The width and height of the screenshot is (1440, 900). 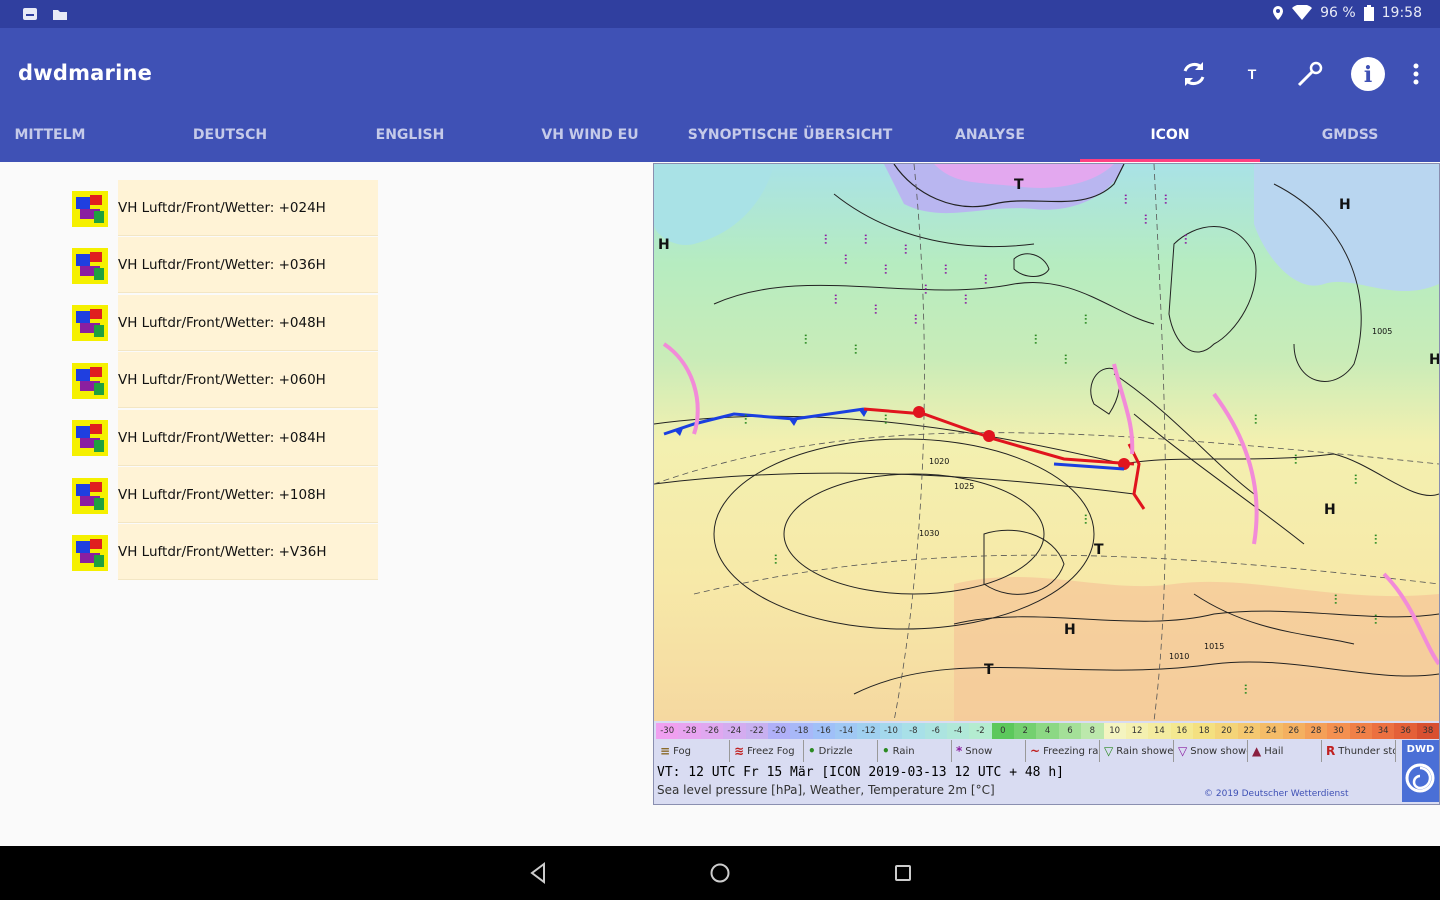 I want to click on isobar-label: 1005, so click(x=1382, y=331).